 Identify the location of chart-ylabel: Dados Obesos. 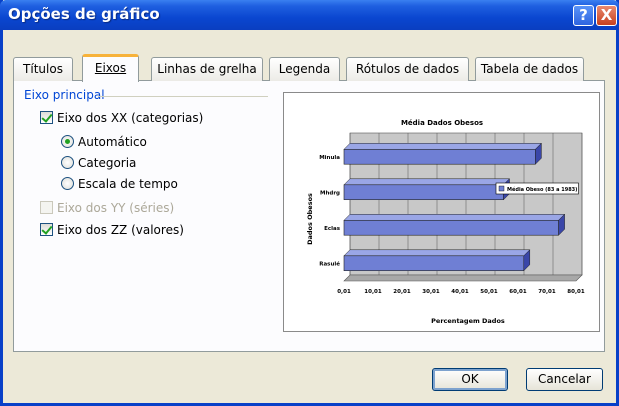
(310, 219).